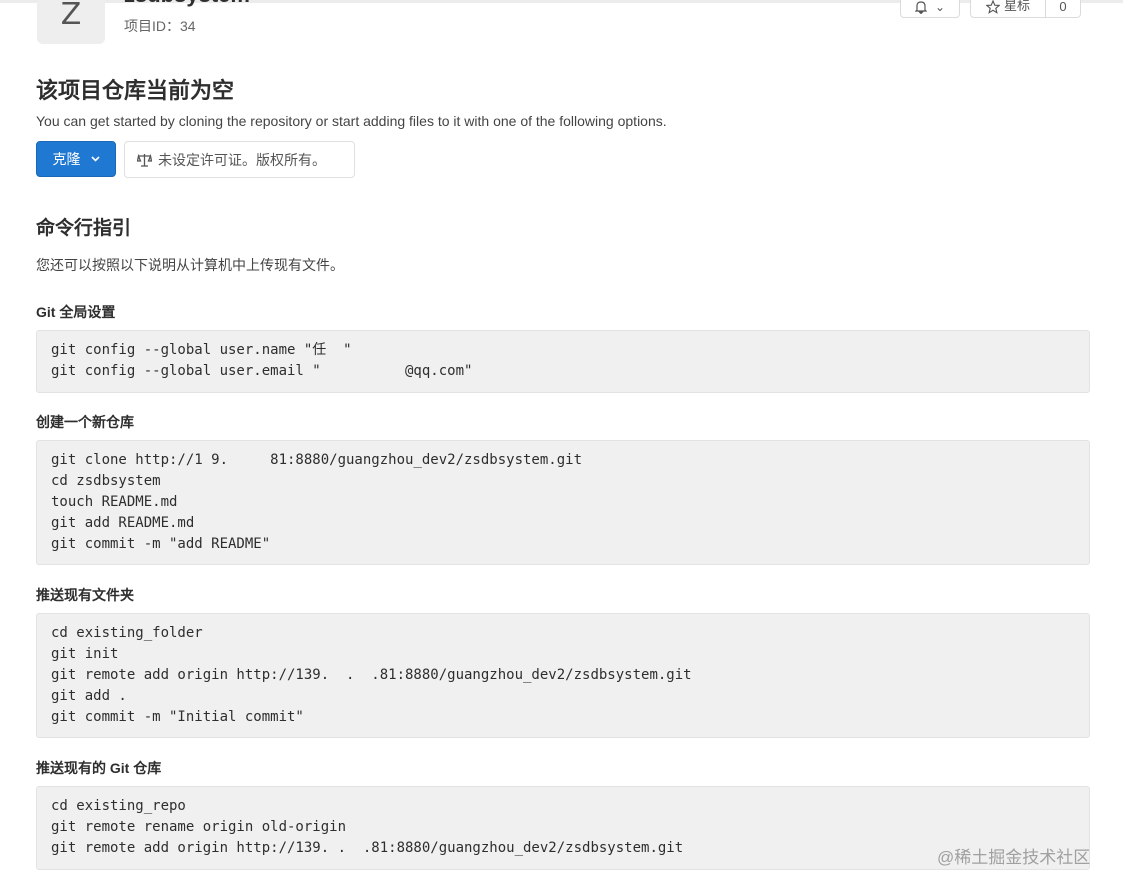 The height and width of the screenshot is (889, 1123). Describe the element at coordinates (161, 544) in the screenshot. I see `code-line: git commit -m "add README"` at that location.